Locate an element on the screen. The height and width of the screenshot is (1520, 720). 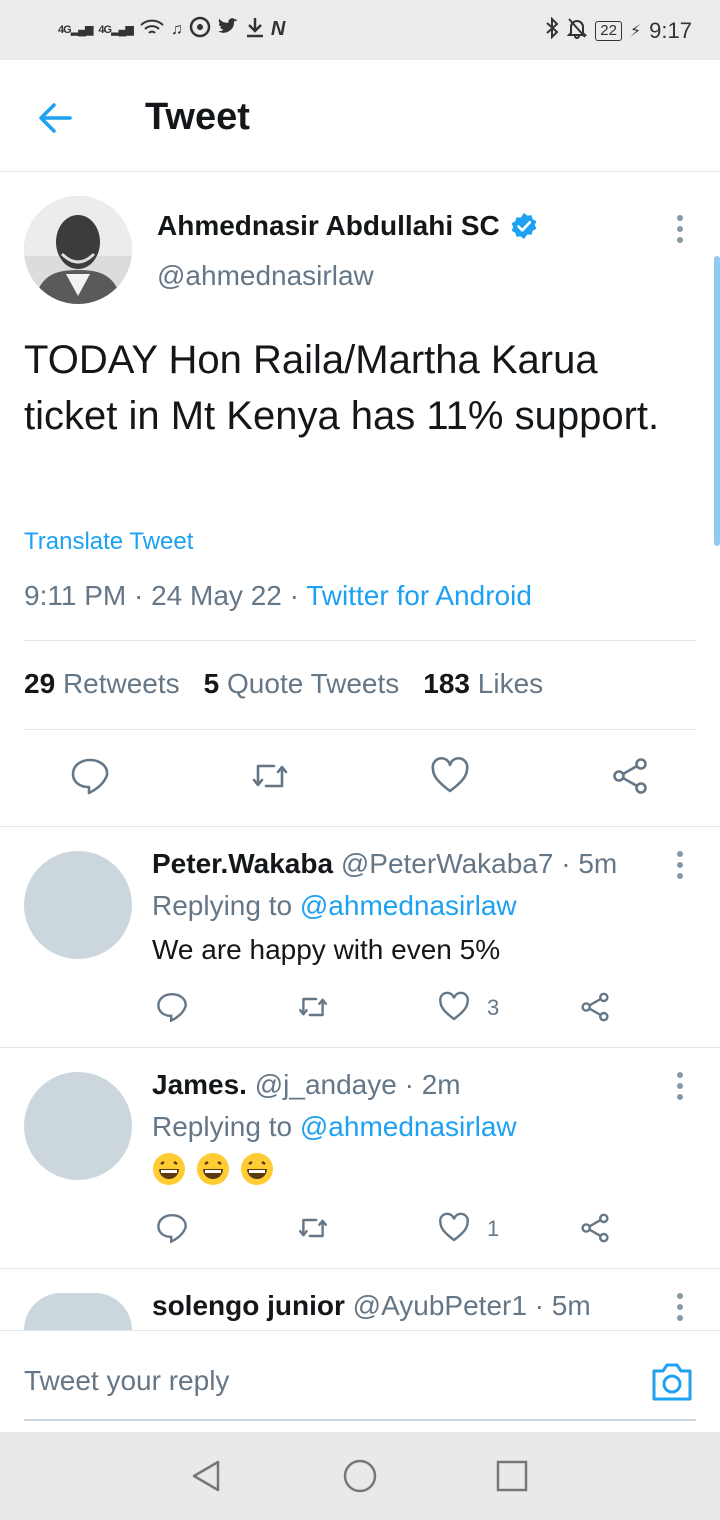
top-bar: Tweet is located at coordinates (360, 116).